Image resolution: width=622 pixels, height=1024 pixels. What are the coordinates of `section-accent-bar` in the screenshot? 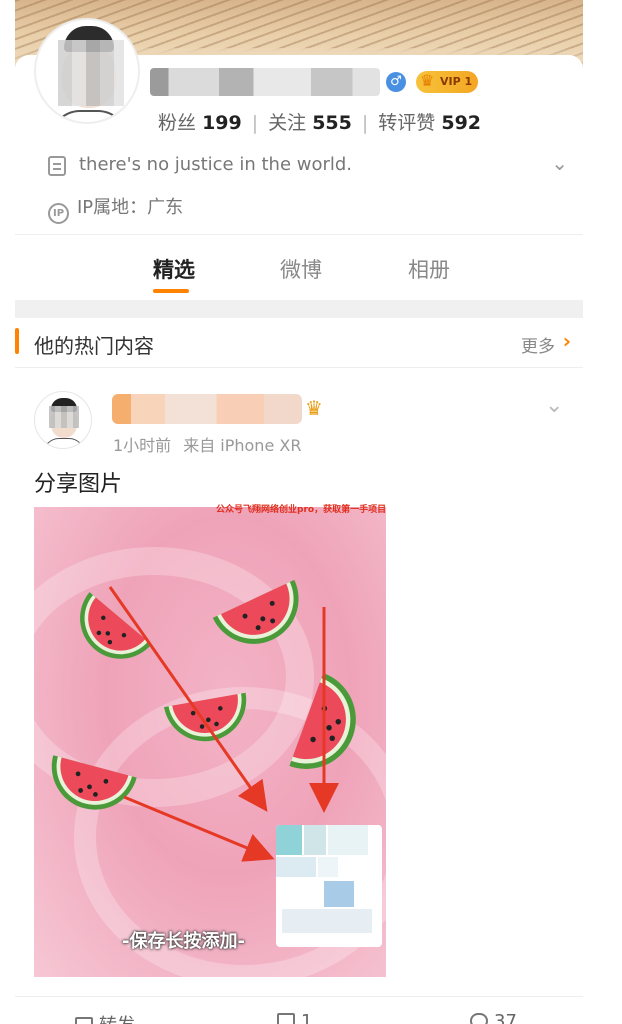 It's located at (17, 341).